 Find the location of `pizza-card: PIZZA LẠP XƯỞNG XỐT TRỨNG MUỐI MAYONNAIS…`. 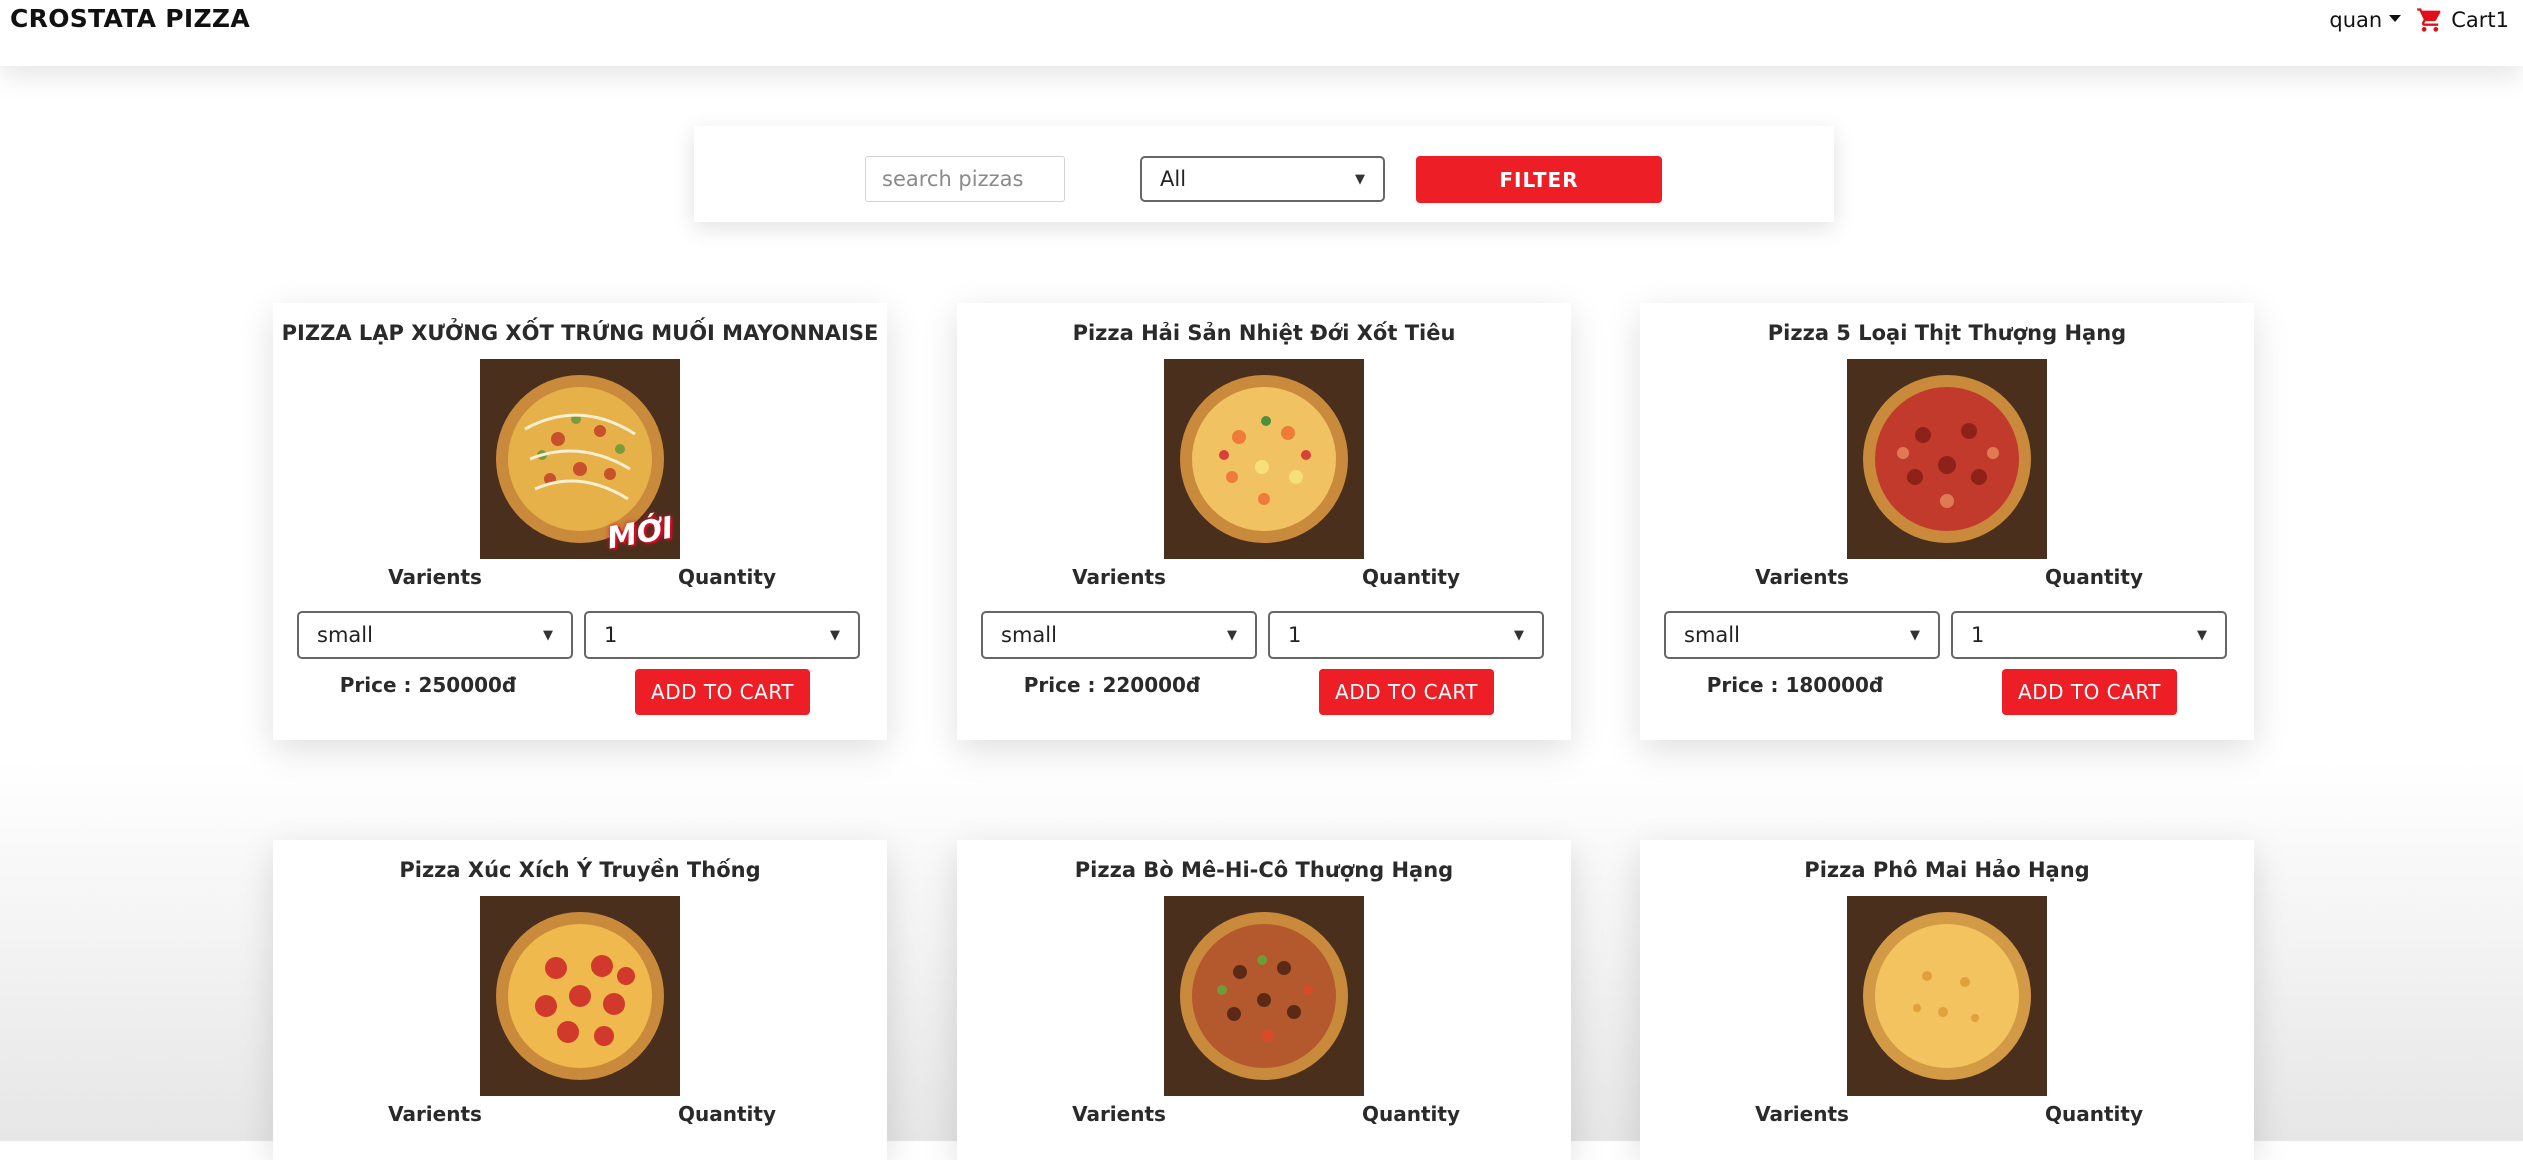

pizza-card: PIZZA LẠP XƯỞNG XỐT TRỨNG MUỐI MAYONNAIS… is located at coordinates (580, 521).